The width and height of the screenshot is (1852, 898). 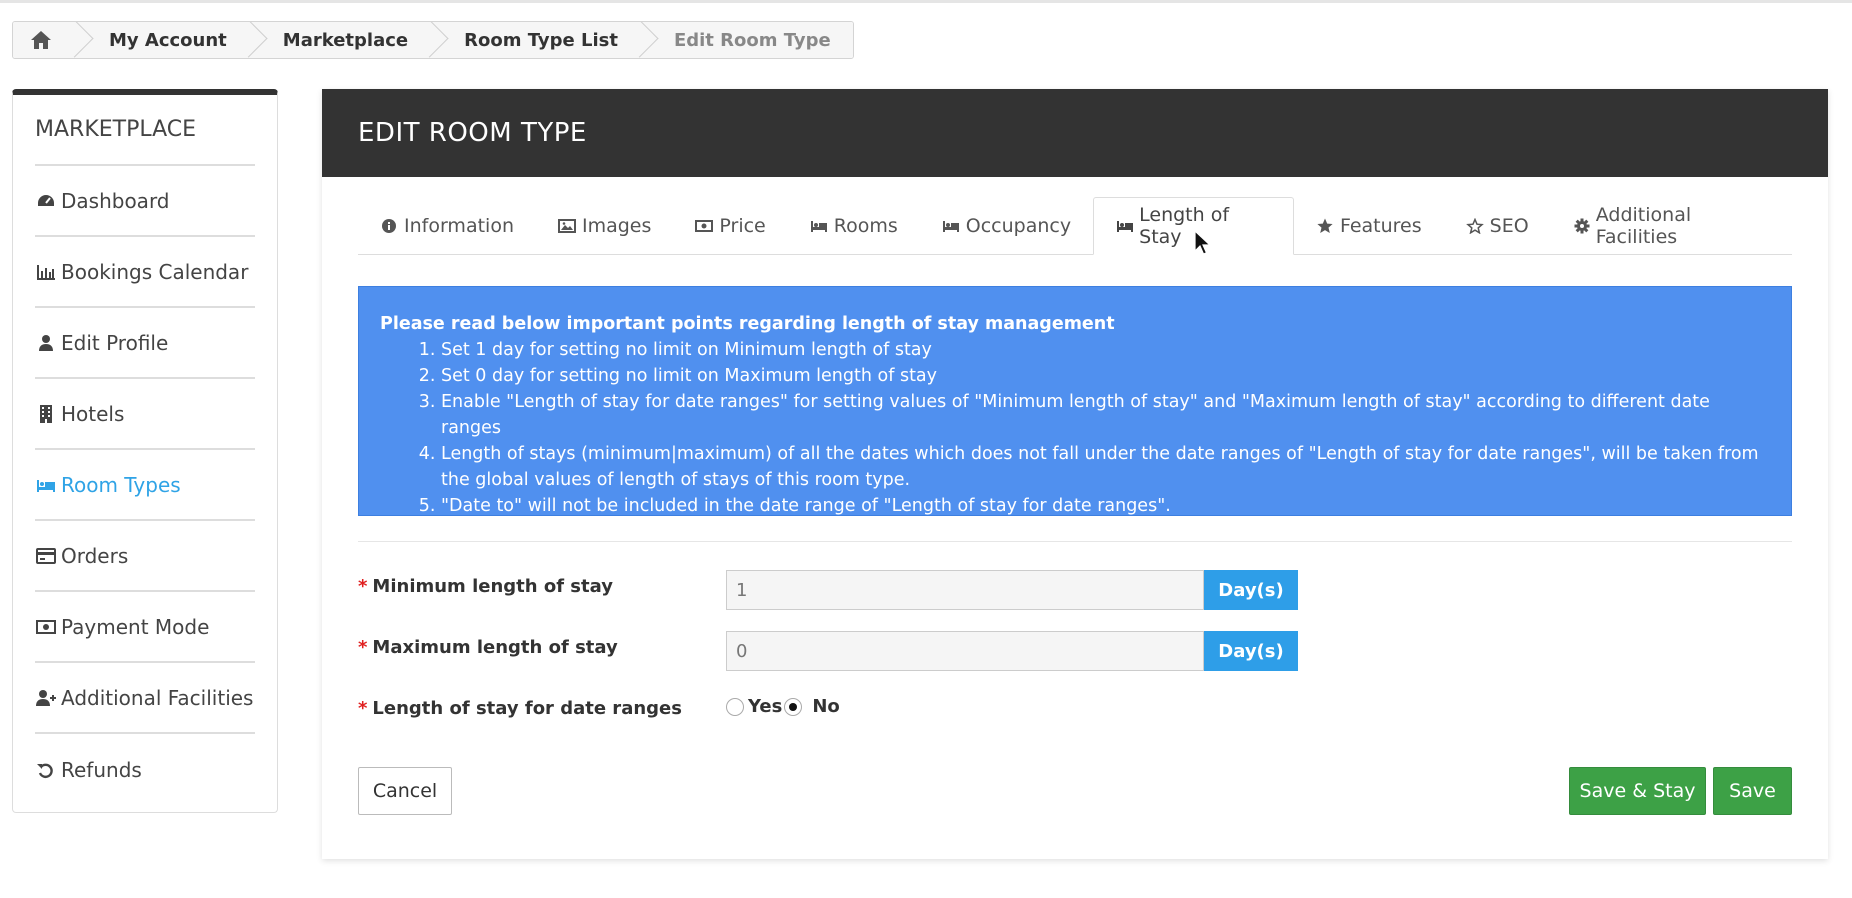 I want to click on sidebar-item-additional-facilities: Additional Facilities, so click(x=145, y=698).